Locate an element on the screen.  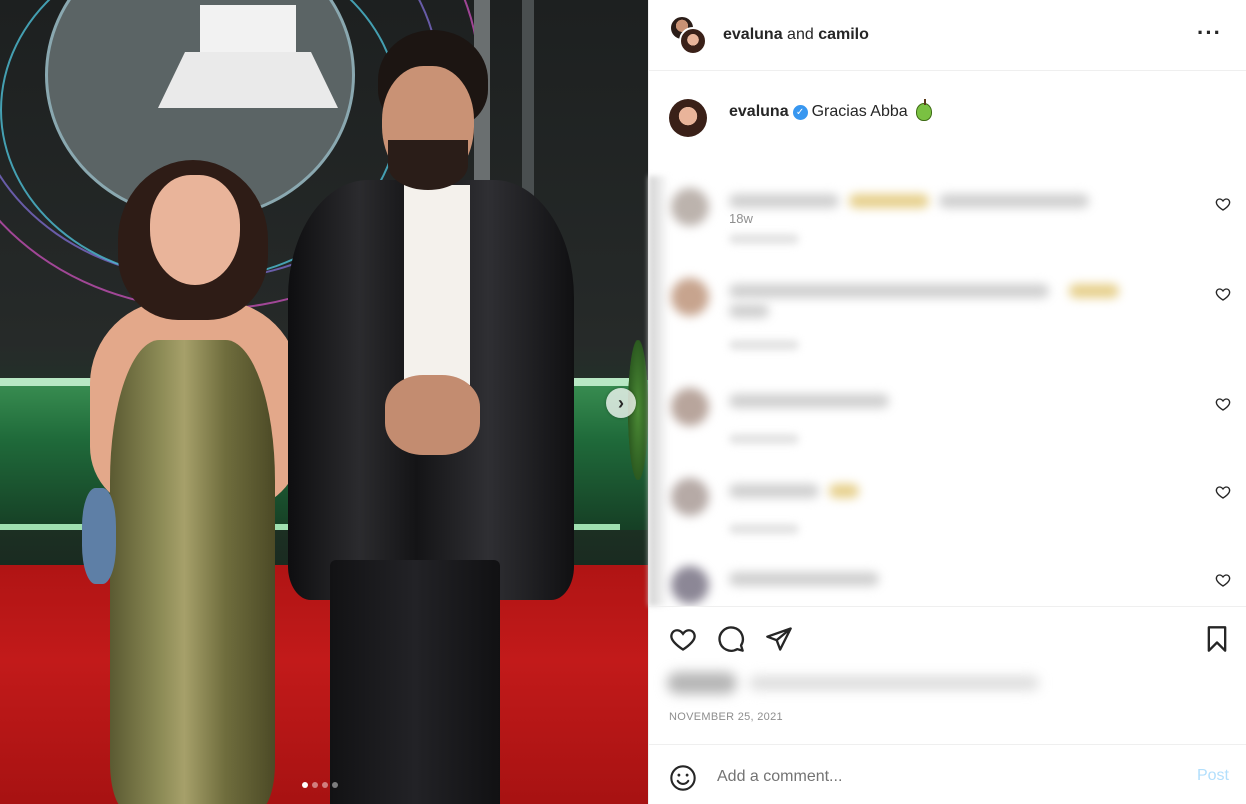
collab-avatars is located at coordinates (689, 35).